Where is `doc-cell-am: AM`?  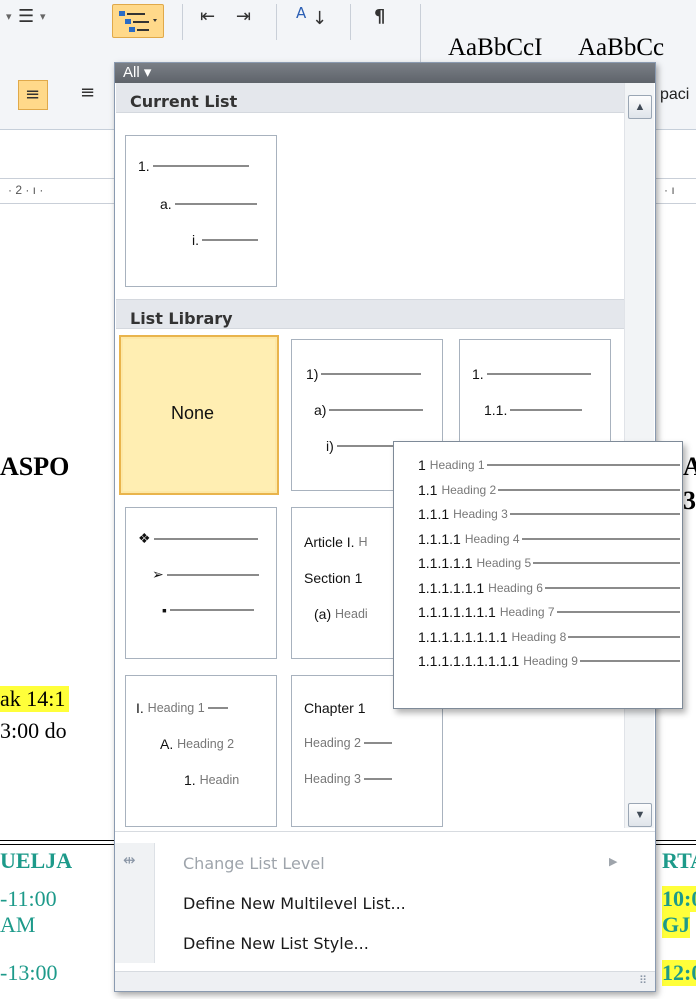 doc-cell-am: AM is located at coordinates (18, 924).